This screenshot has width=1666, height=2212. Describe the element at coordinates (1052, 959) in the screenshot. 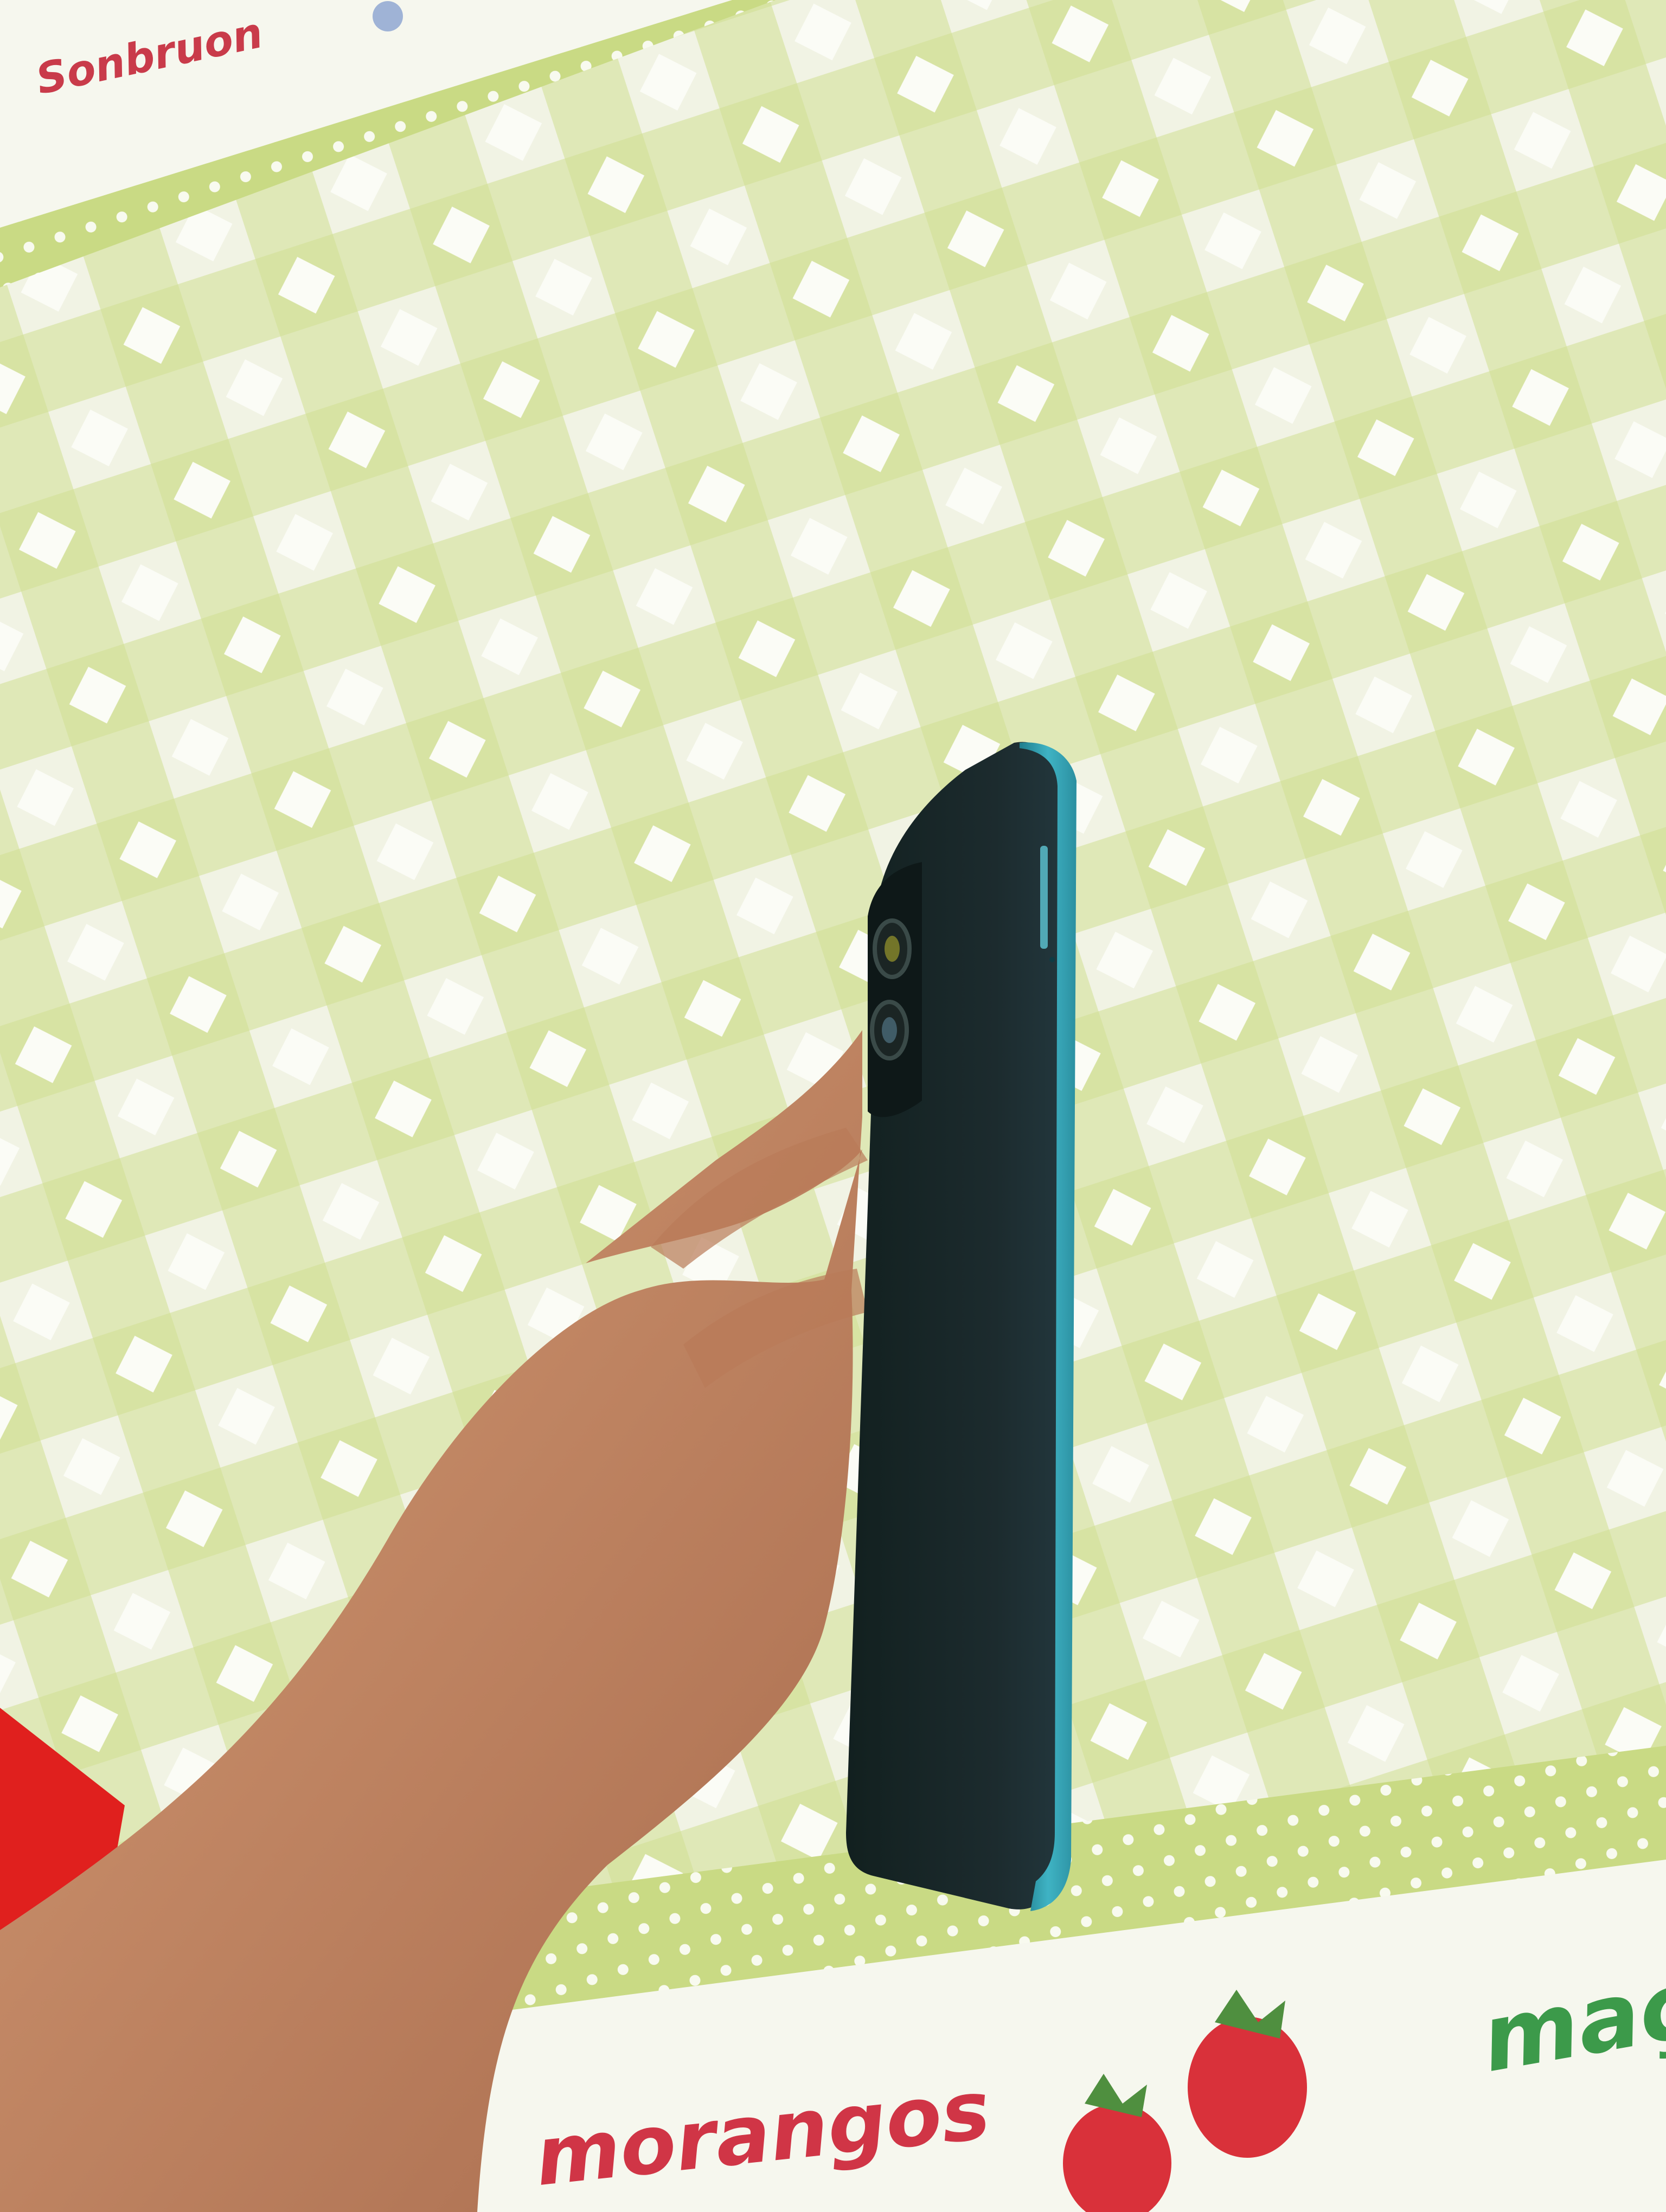

I see `sim-eject-hole` at that location.